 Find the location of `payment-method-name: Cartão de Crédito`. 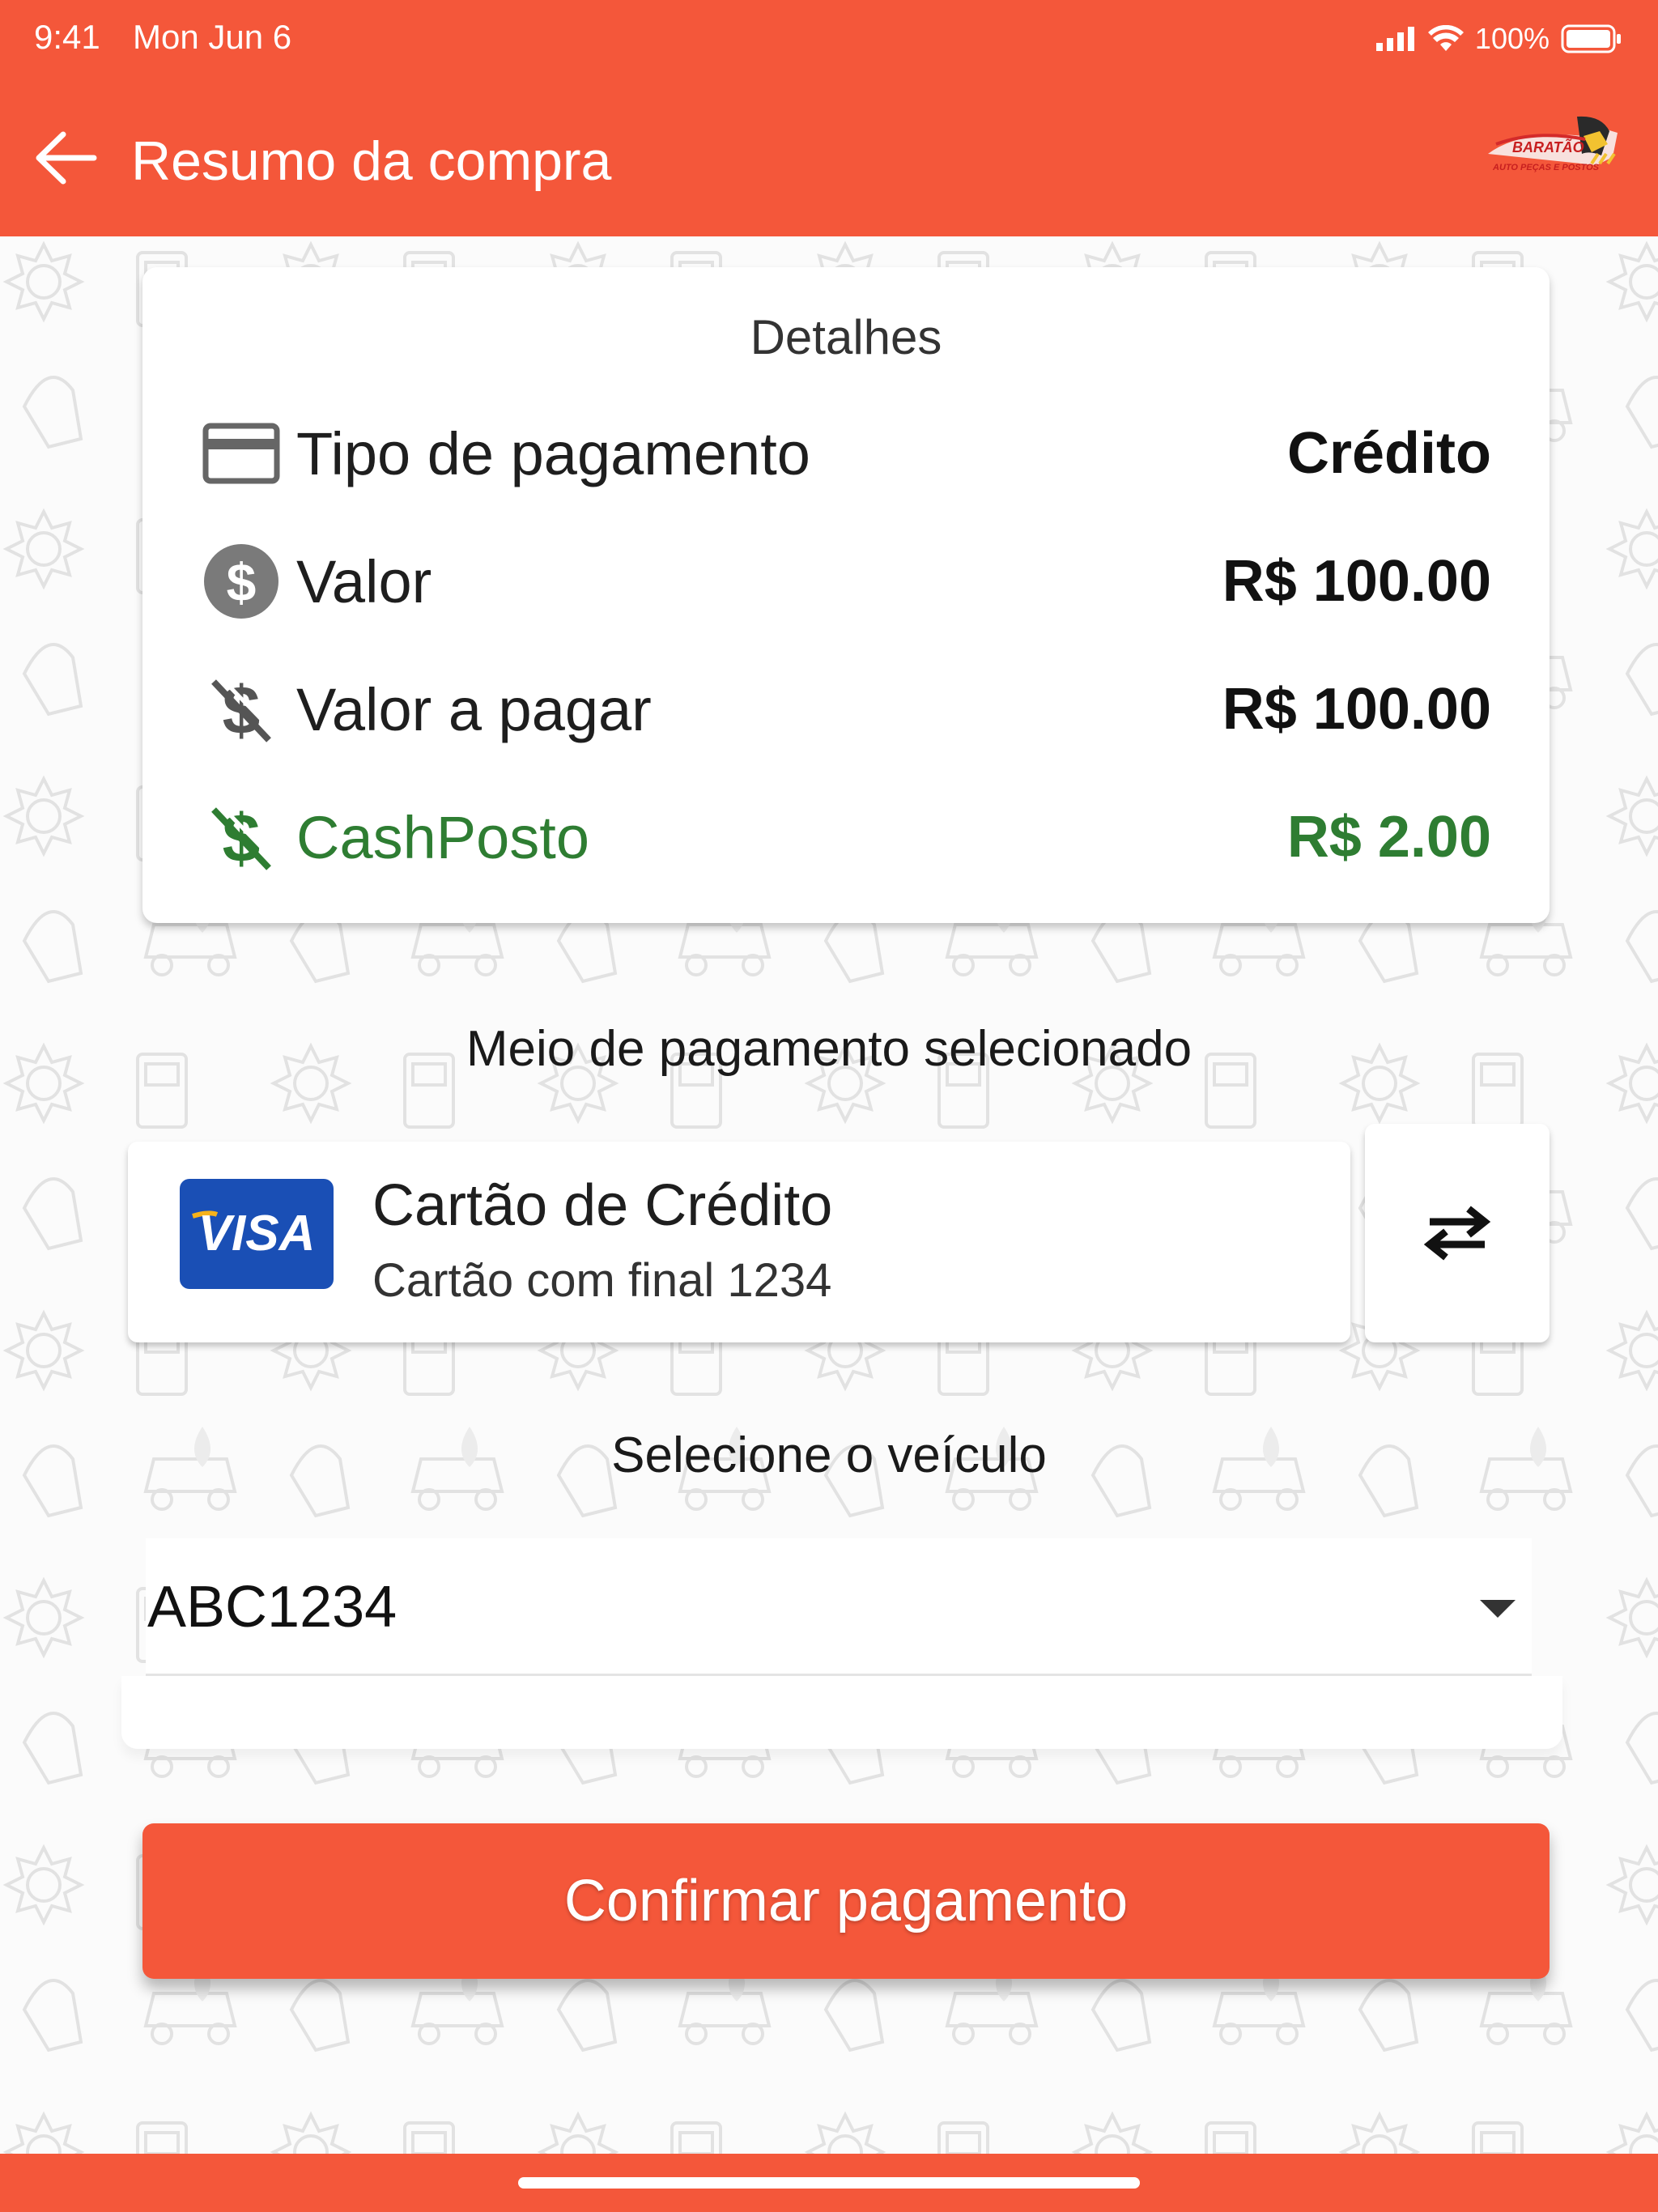

payment-method-name: Cartão de Crédito is located at coordinates (602, 1205).